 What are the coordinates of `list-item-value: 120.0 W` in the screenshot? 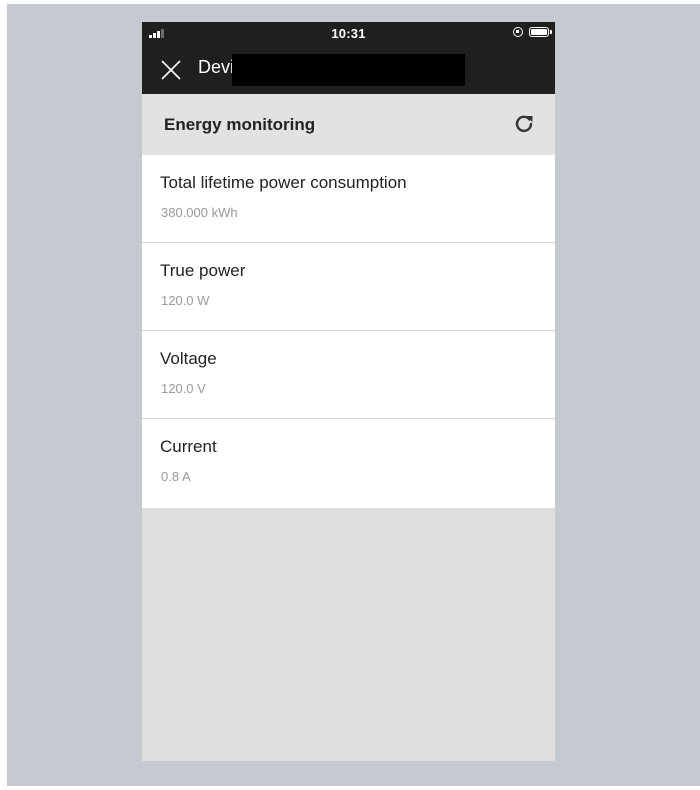 It's located at (185, 300).